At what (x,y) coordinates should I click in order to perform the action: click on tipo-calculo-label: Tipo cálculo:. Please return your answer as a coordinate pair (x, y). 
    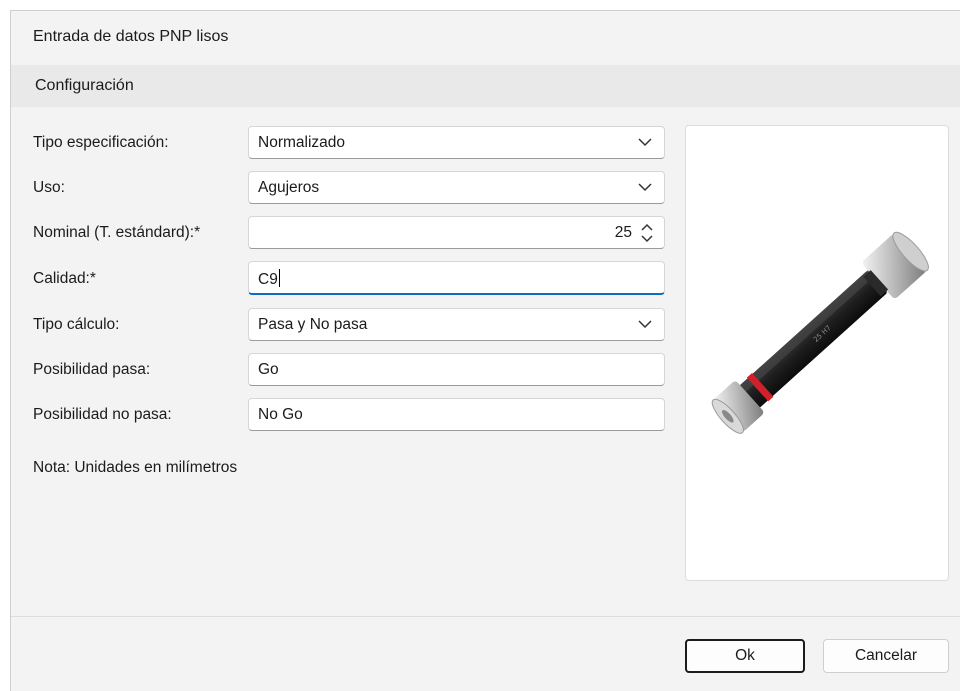
    Looking at the image, I should click on (76, 324).